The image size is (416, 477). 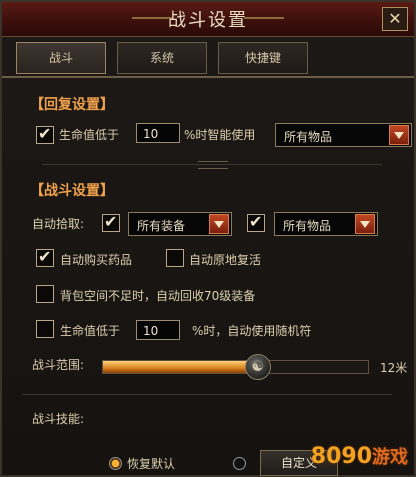 What do you see at coordinates (225, 260) in the screenshot?
I see `auto-revive-label: 自动原地复活` at bounding box center [225, 260].